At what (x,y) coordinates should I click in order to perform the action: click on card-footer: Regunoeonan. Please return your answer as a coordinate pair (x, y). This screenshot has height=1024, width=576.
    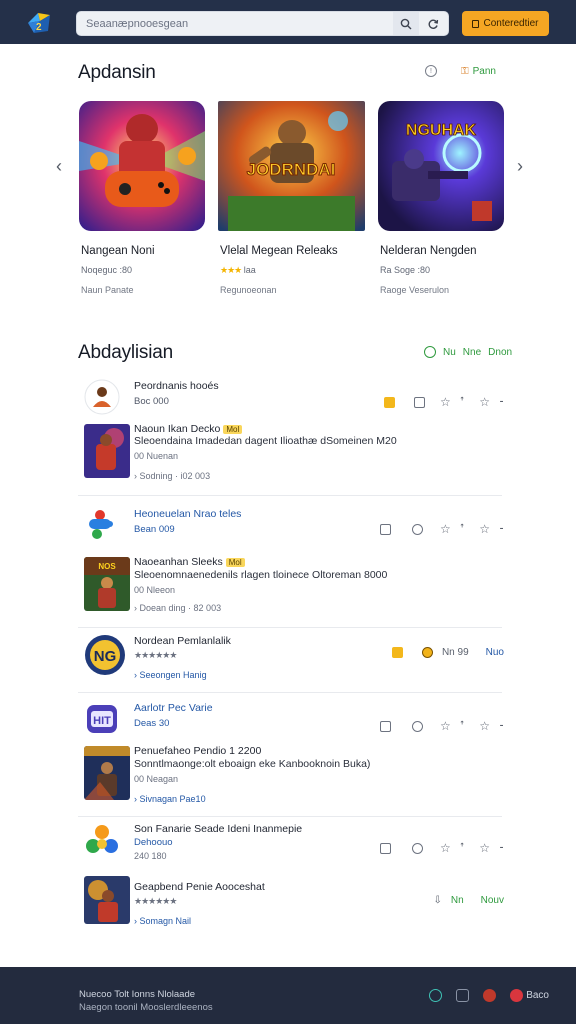
    Looking at the image, I should click on (248, 290).